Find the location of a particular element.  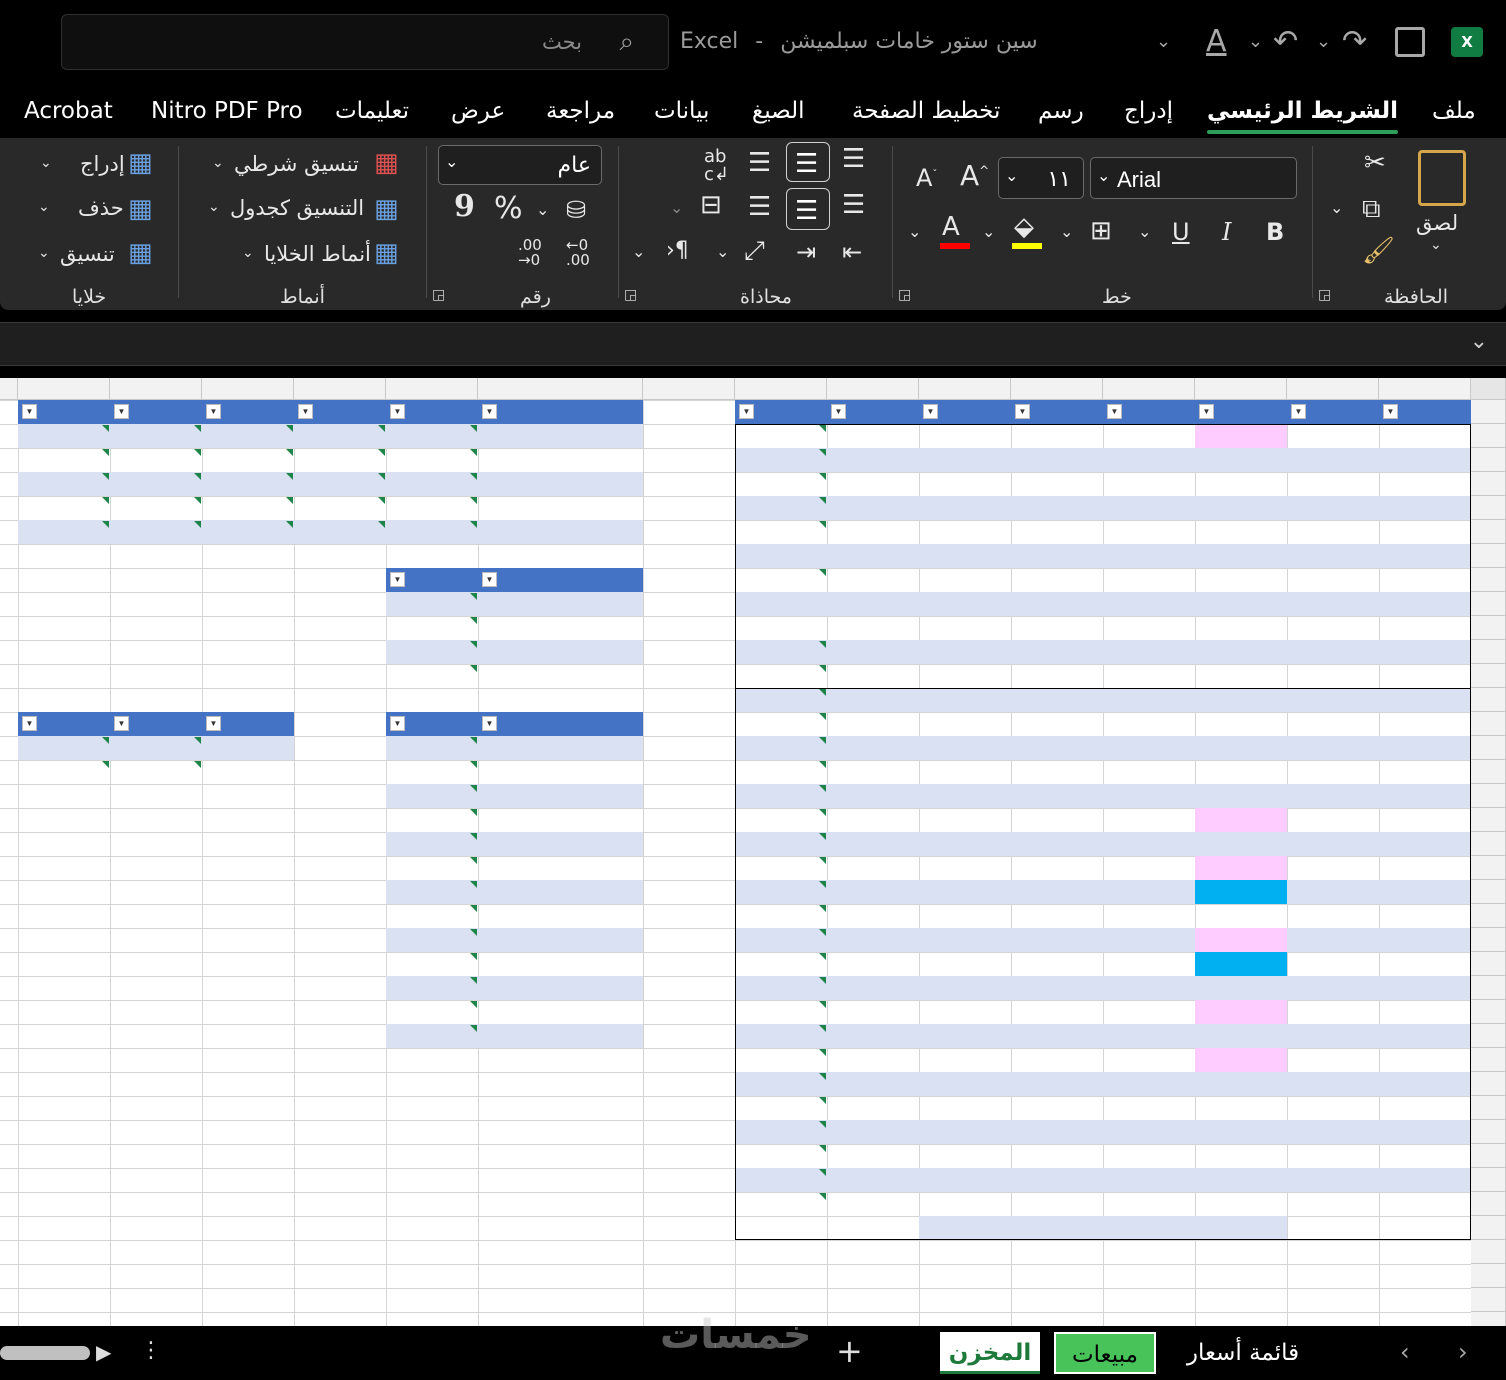

accounting-format-icon: ⛁ is located at coordinates (576, 210).